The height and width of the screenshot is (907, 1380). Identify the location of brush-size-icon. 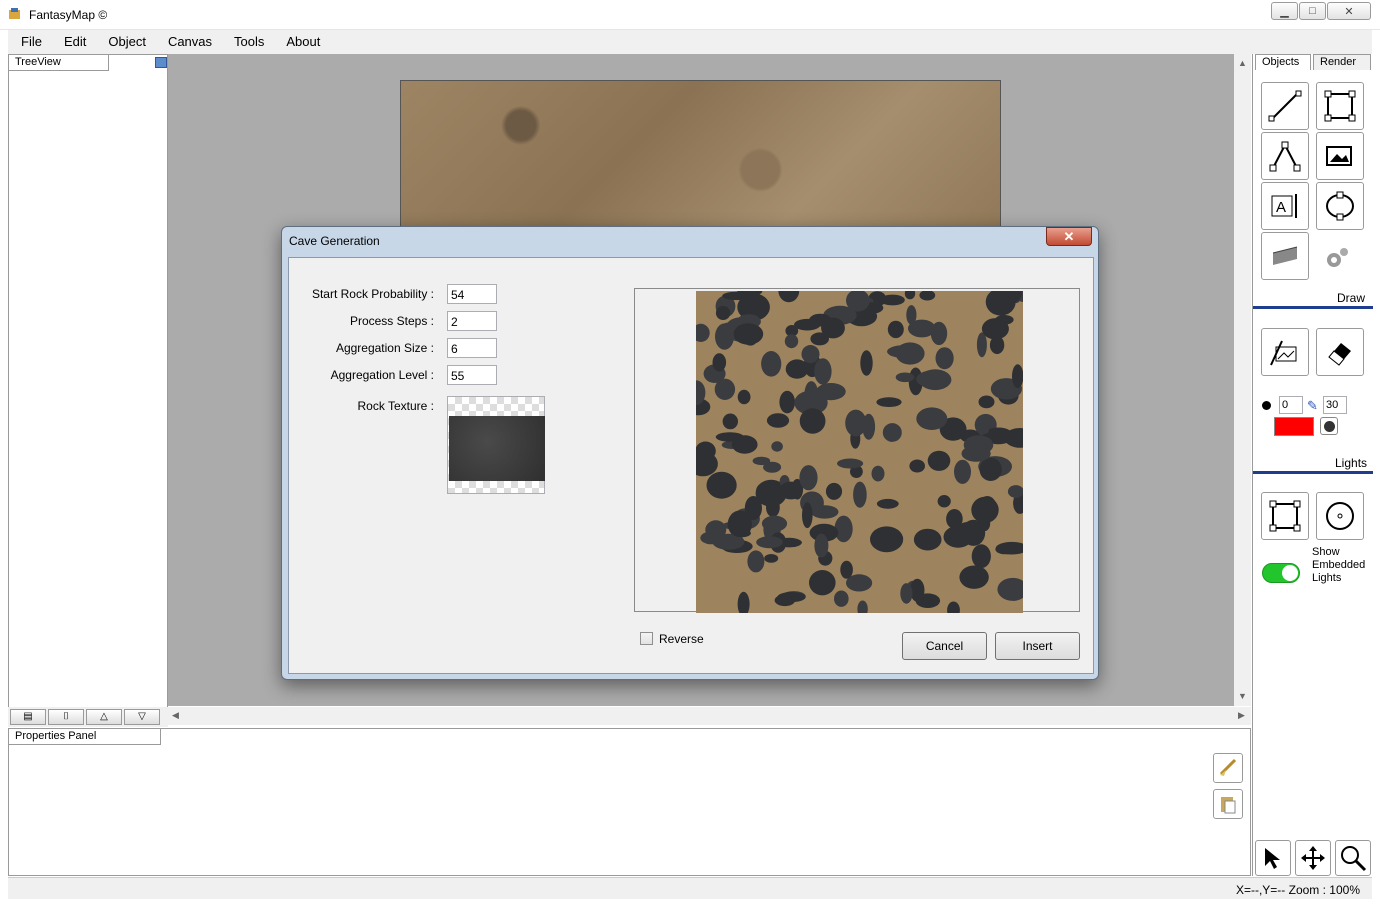
(1266, 405).